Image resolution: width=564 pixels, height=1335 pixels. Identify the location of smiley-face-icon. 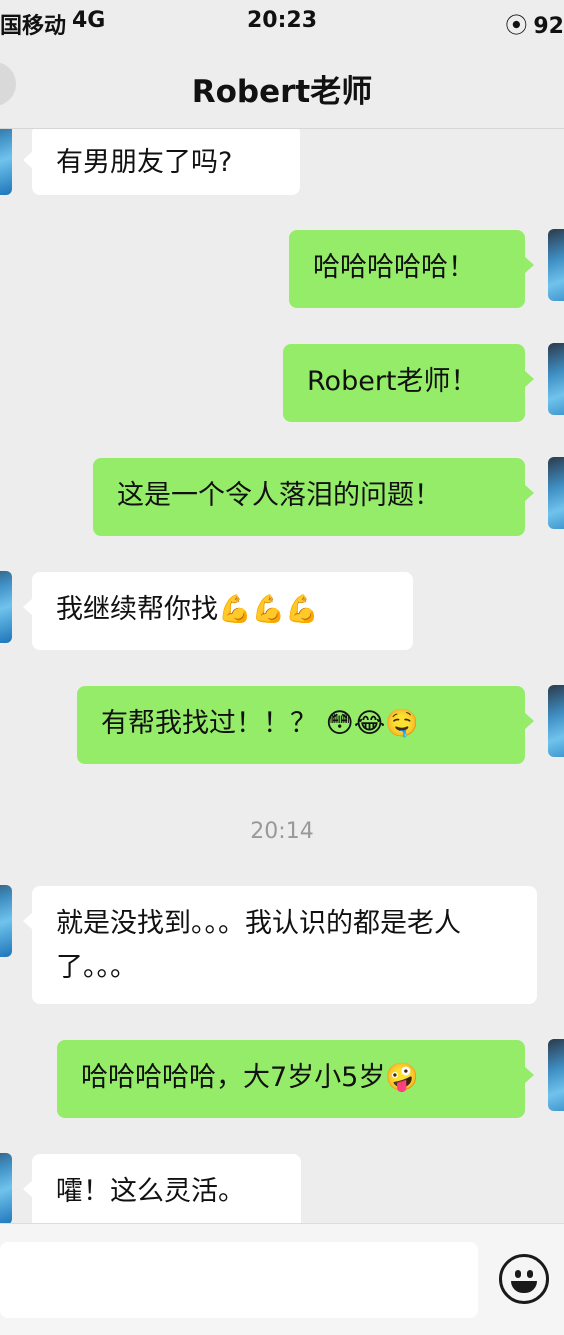
(524, 1279).